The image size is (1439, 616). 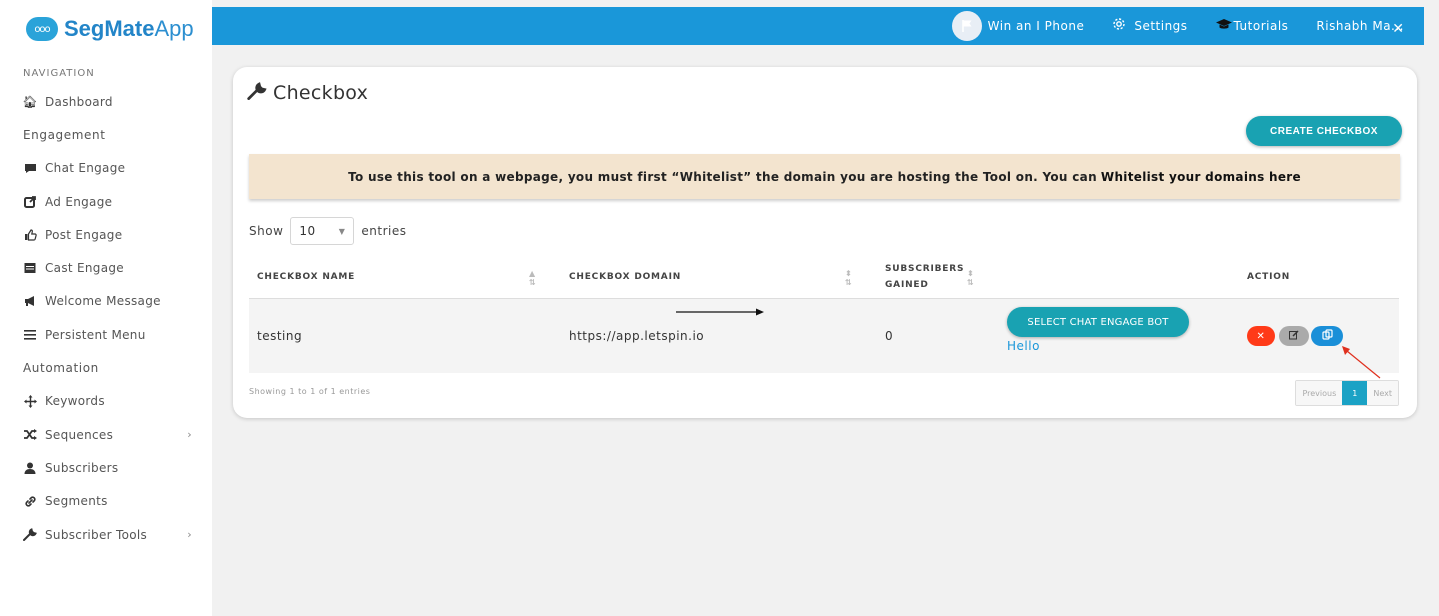 I want to click on sidebar-section-engagement: Engagement, so click(x=106, y=134).